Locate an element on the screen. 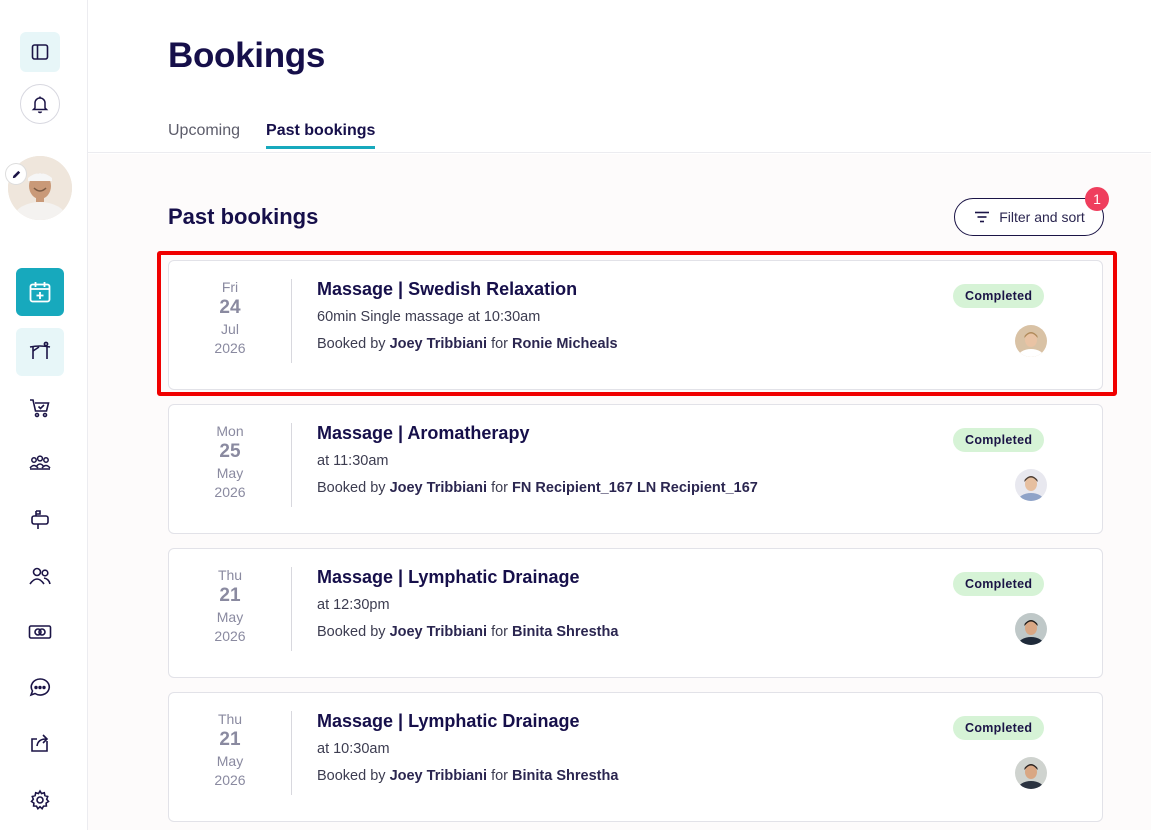 This screenshot has width=1151, height=830. user-avatar is located at coordinates (39, 188).